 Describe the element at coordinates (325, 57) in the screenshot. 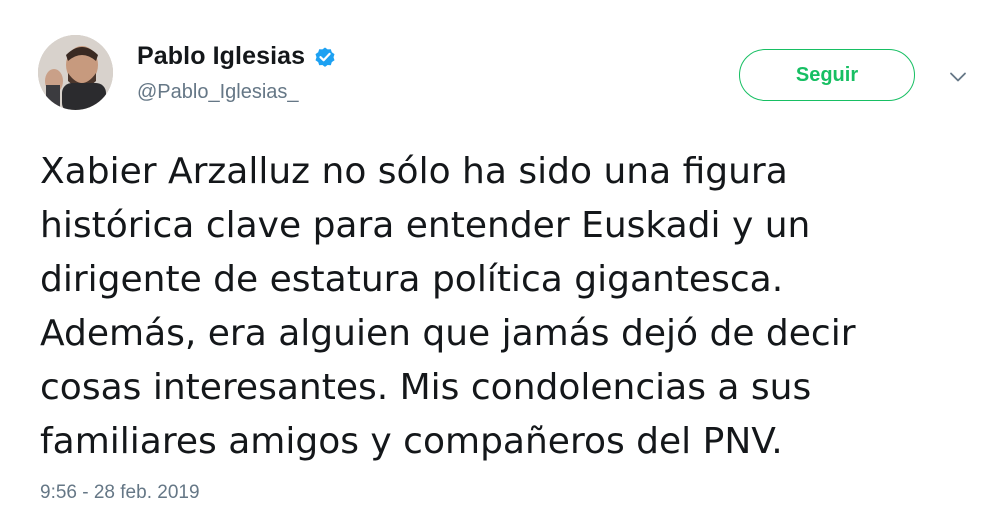

I see `verified-badge-icon` at that location.